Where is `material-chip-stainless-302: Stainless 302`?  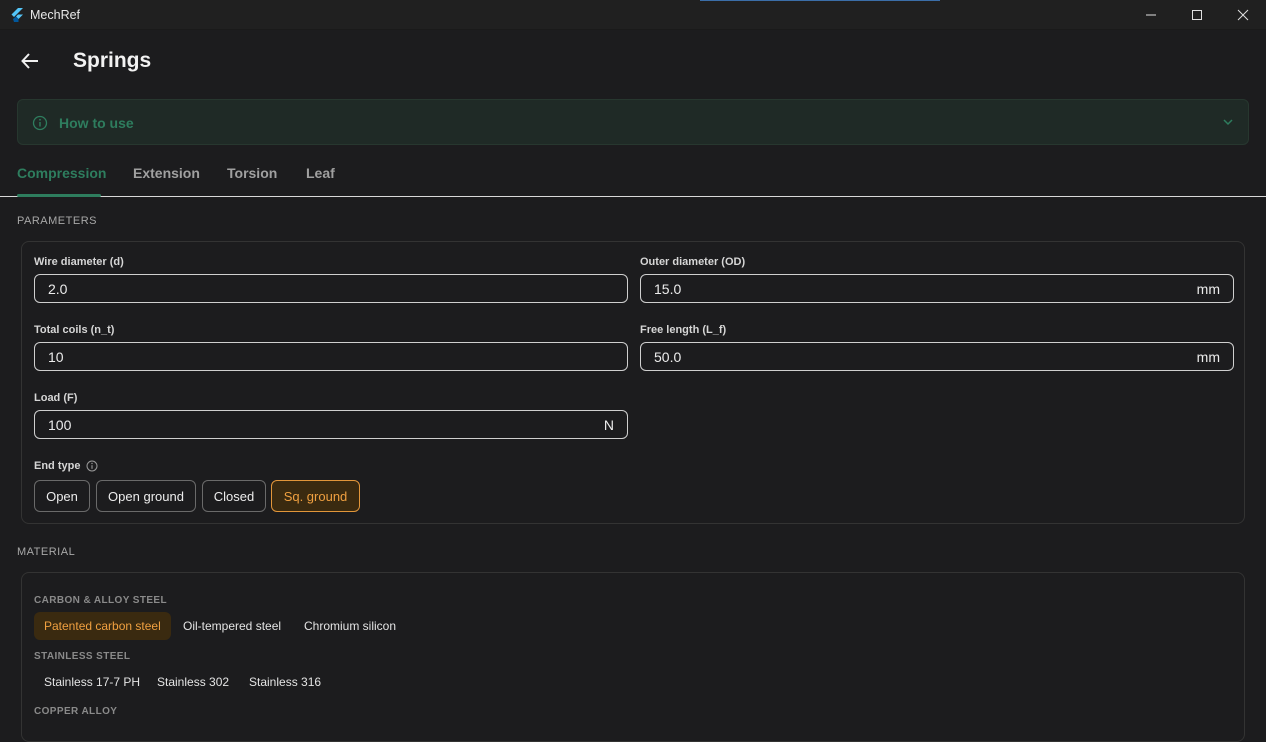
material-chip-stainless-302: Stainless 302 is located at coordinates (193, 682).